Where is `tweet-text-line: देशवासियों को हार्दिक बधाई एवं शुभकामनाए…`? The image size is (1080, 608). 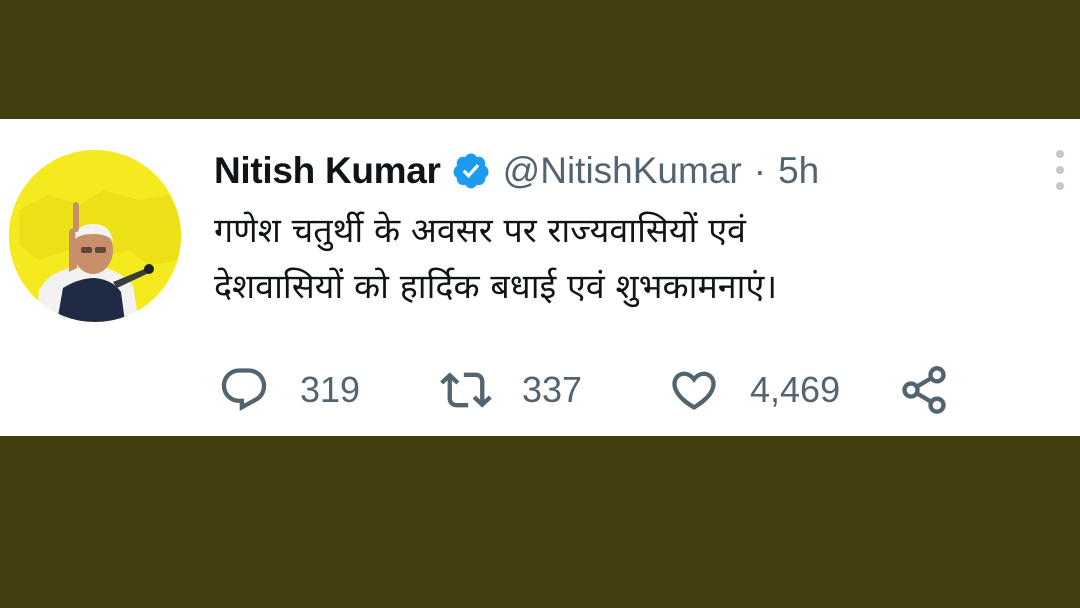 tweet-text-line: देशवासियों को हार्दिक बधाई एवं शुभकामनाए… is located at coordinates (496, 287).